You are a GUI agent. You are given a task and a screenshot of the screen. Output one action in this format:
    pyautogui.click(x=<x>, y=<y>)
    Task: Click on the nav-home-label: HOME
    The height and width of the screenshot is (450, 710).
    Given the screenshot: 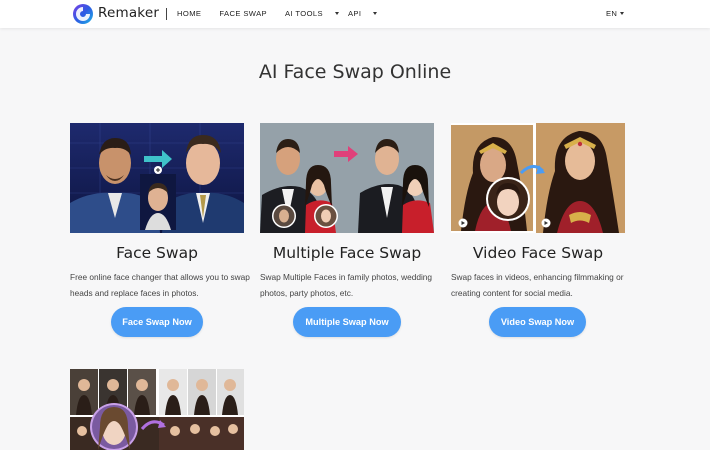 What is the action you would take?
    pyautogui.click(x=189, y=13)
    